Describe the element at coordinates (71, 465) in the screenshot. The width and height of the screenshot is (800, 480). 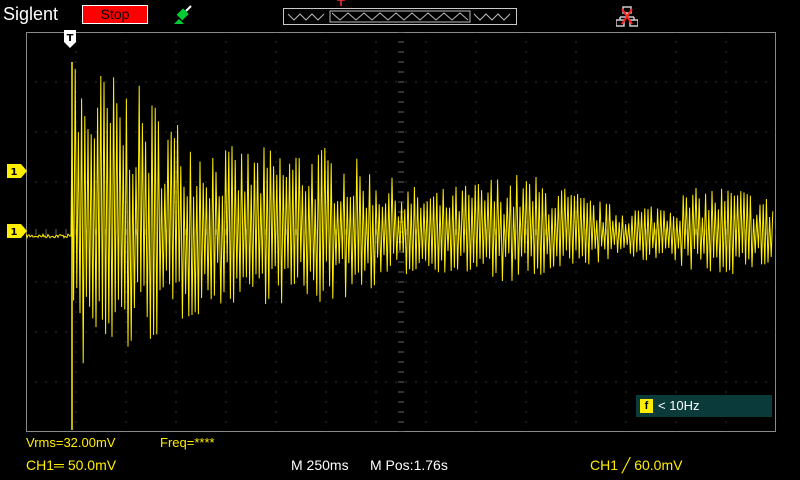
I see `ch1-scale: CH1═ 50.0mV` at that location.